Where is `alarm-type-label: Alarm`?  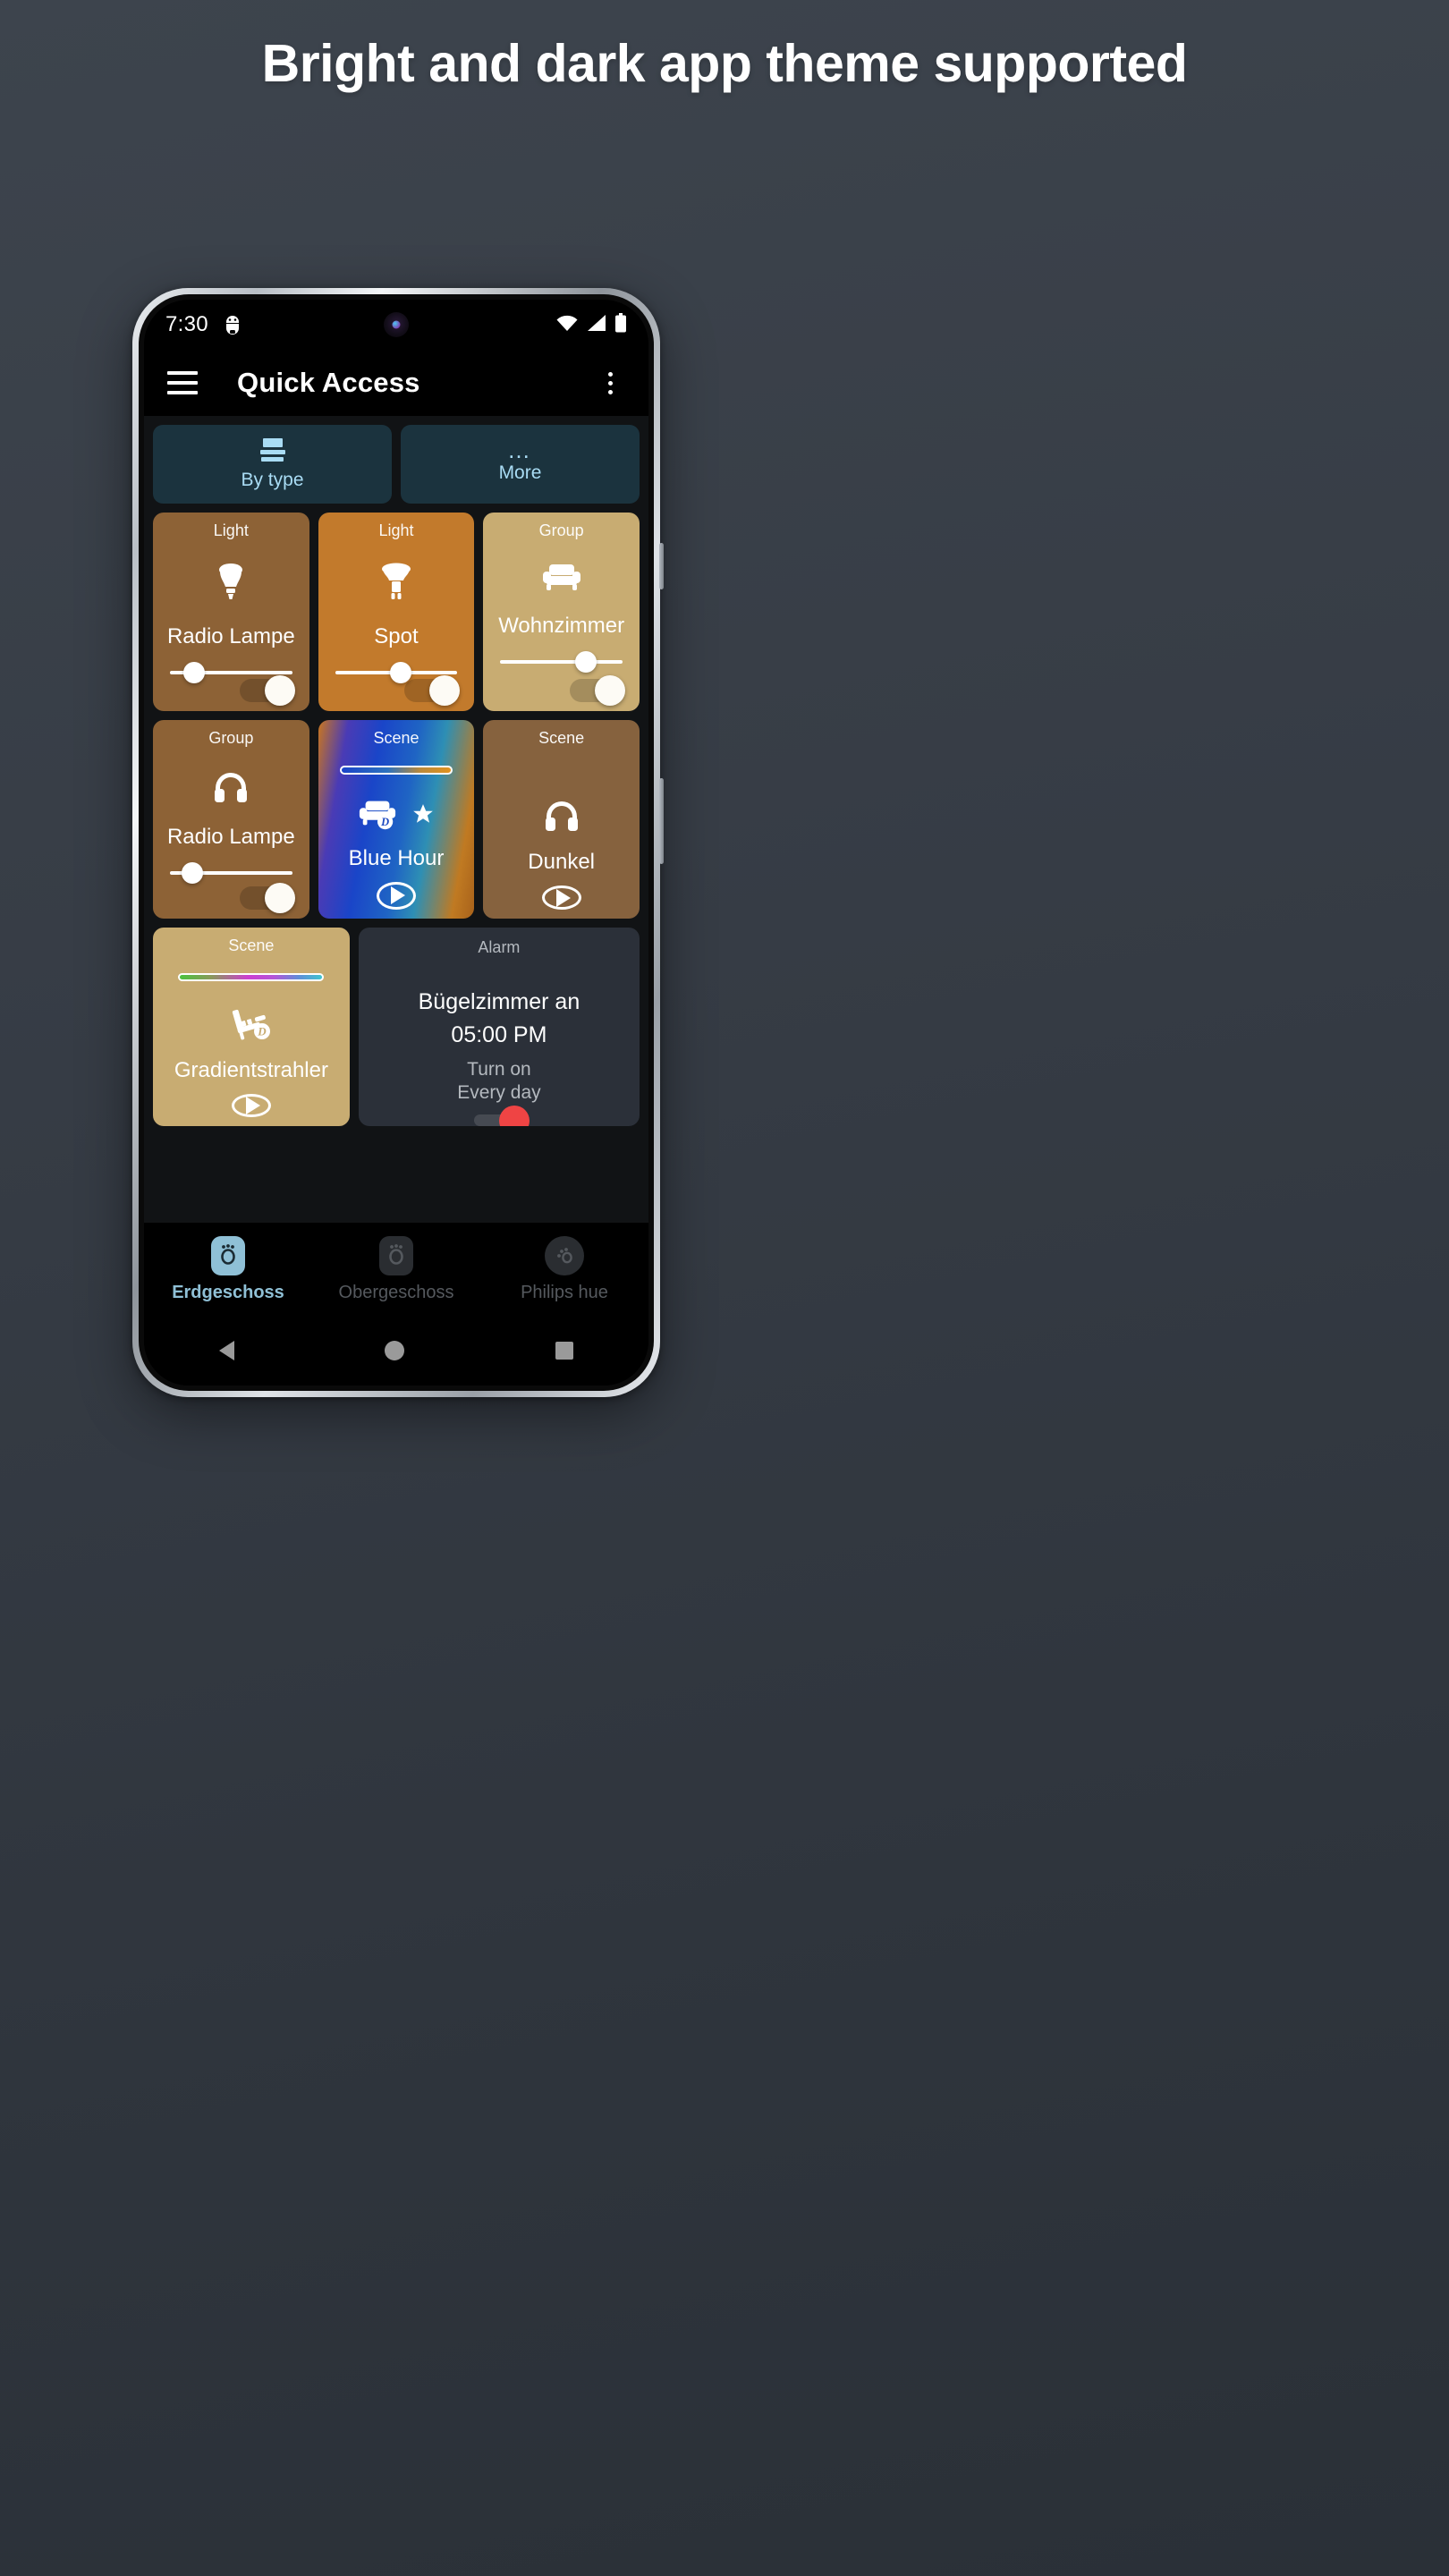
alarm-type-label: Alarm is located at coordinates (499, 947).